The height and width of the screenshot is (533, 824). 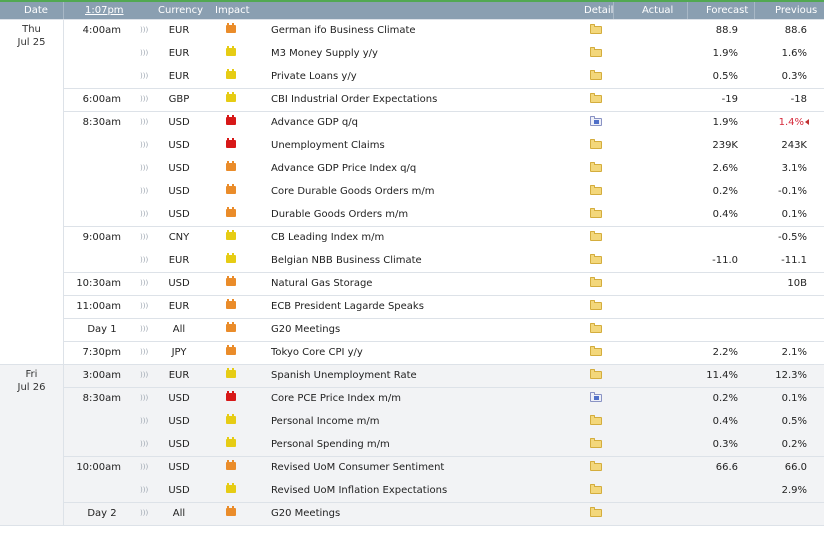 I want to click on header-current-time: 1:07pm, so click(x=104, y=10).